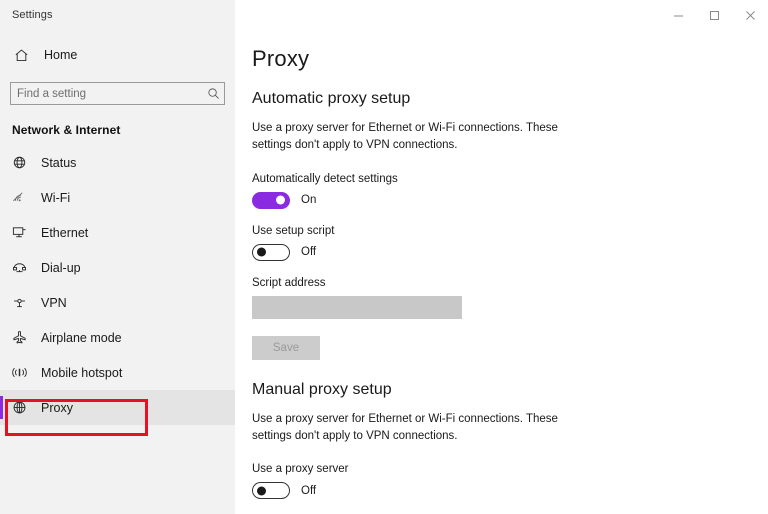 This screenshot has width=768, height=514. I want to click on use-proxy-server-toggle, so click(271, 490).